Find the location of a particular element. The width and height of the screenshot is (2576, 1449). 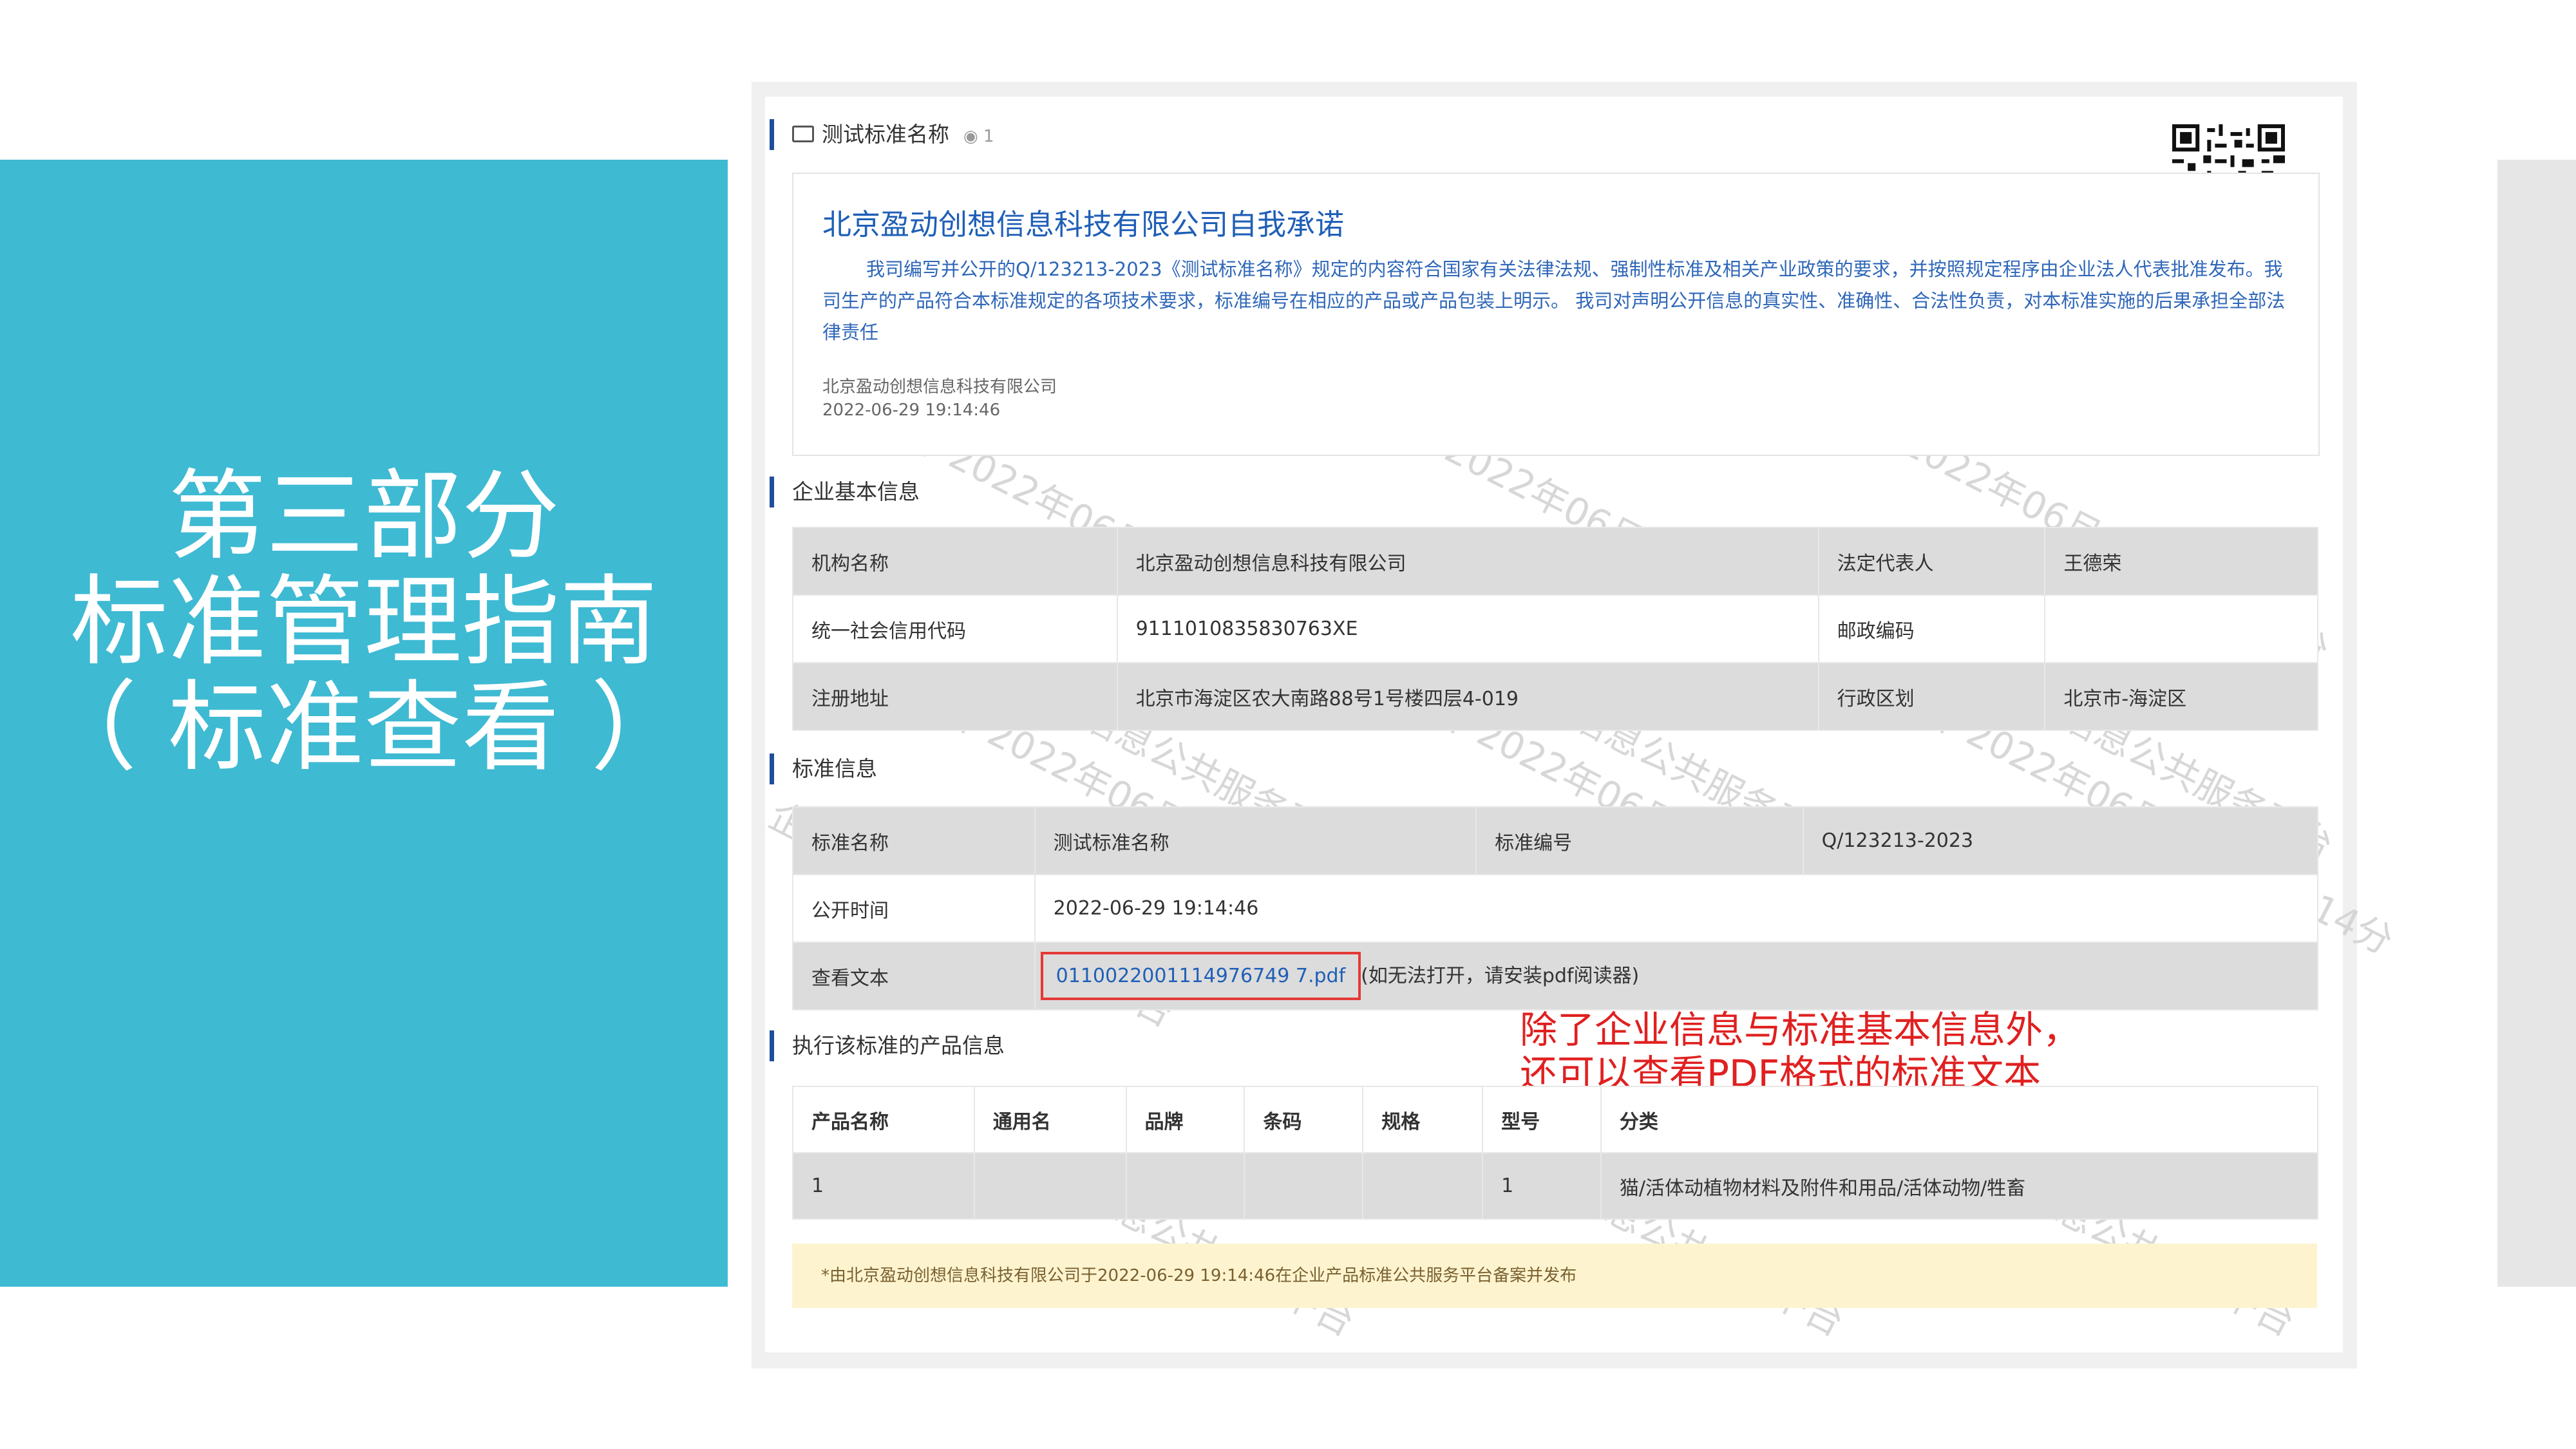

cell-value: 9111010835830763XE is located at coordinates (1467, 628).